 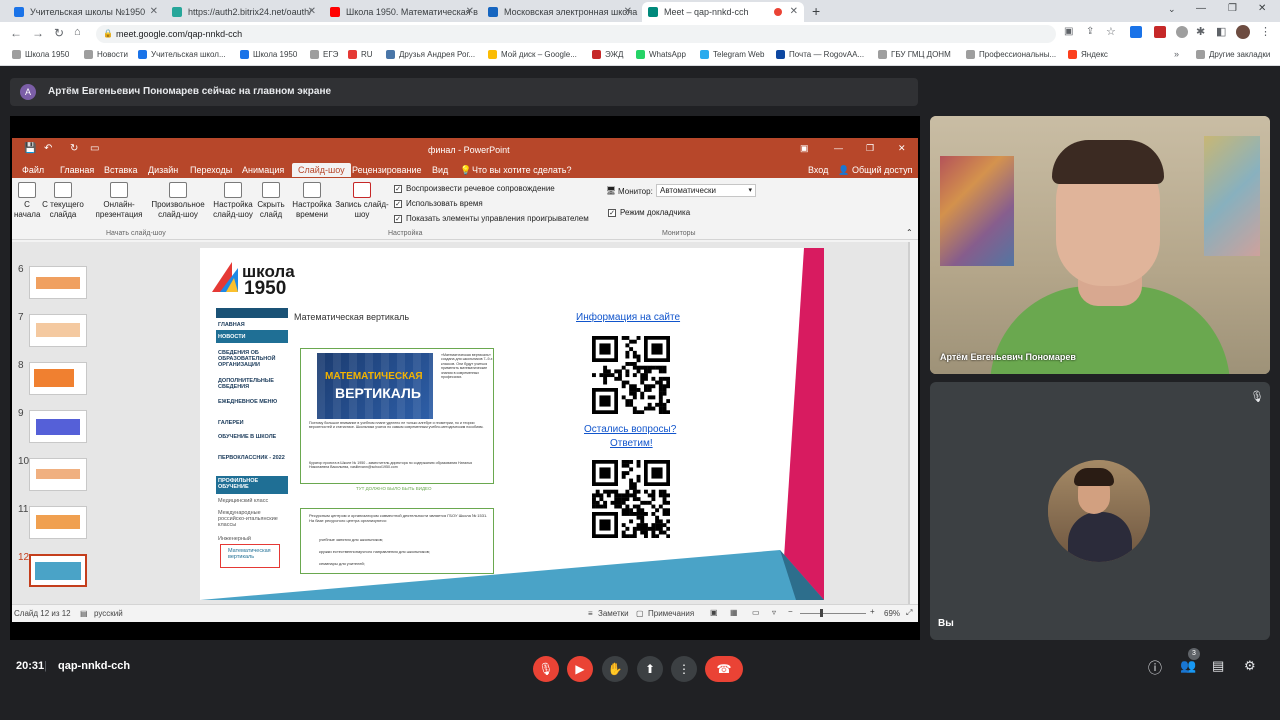 What do you see at coordinates (1188, 666) in the screenshot?
I see `people-icon: 👥` at bounding box center [1188, 666].